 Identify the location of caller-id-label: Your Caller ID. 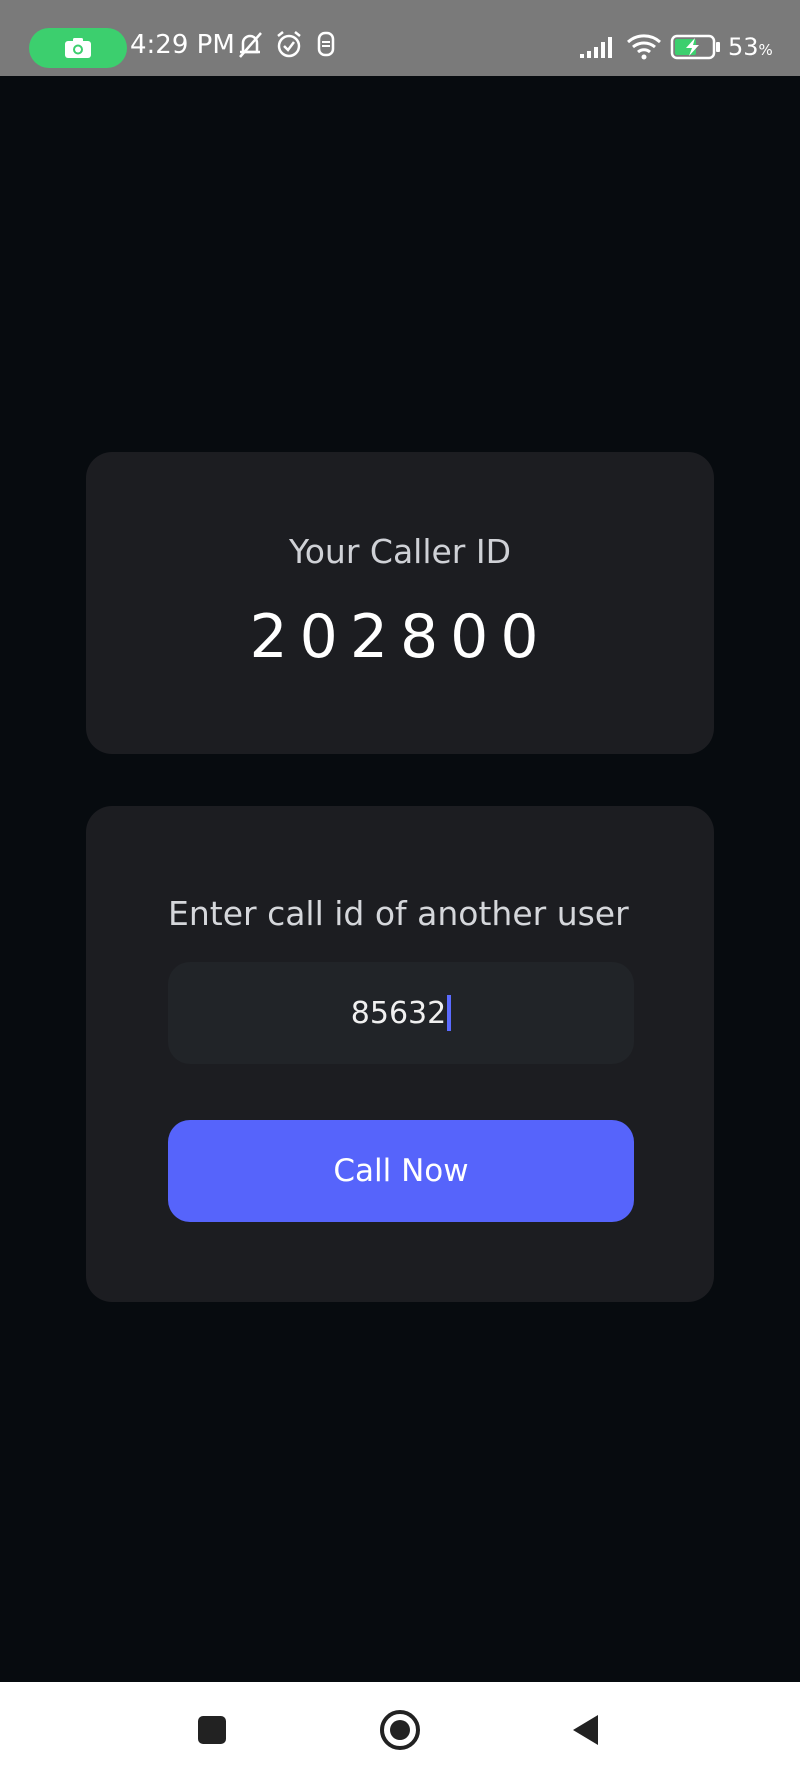
(400, 551).